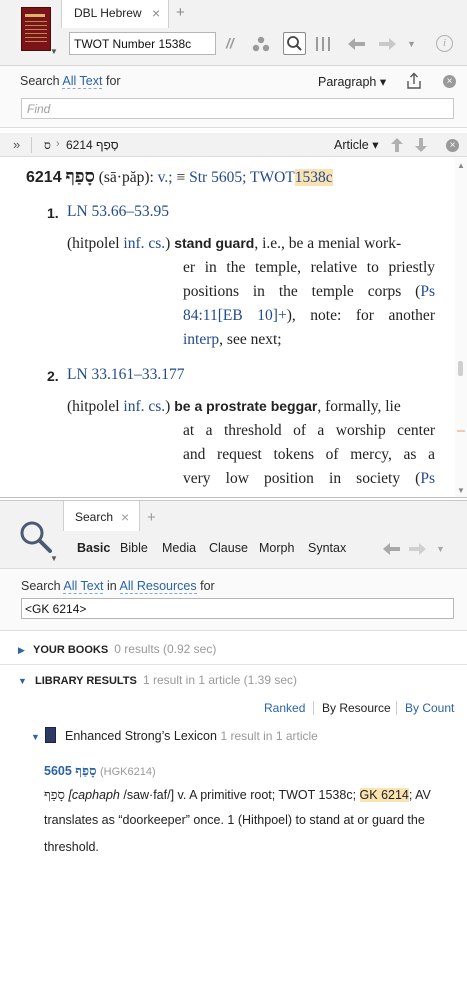 The height and width of the screenshot is (1000, 467). I want to click on search-query-bar: Search All Text in All Resources for, so click(233, 600).